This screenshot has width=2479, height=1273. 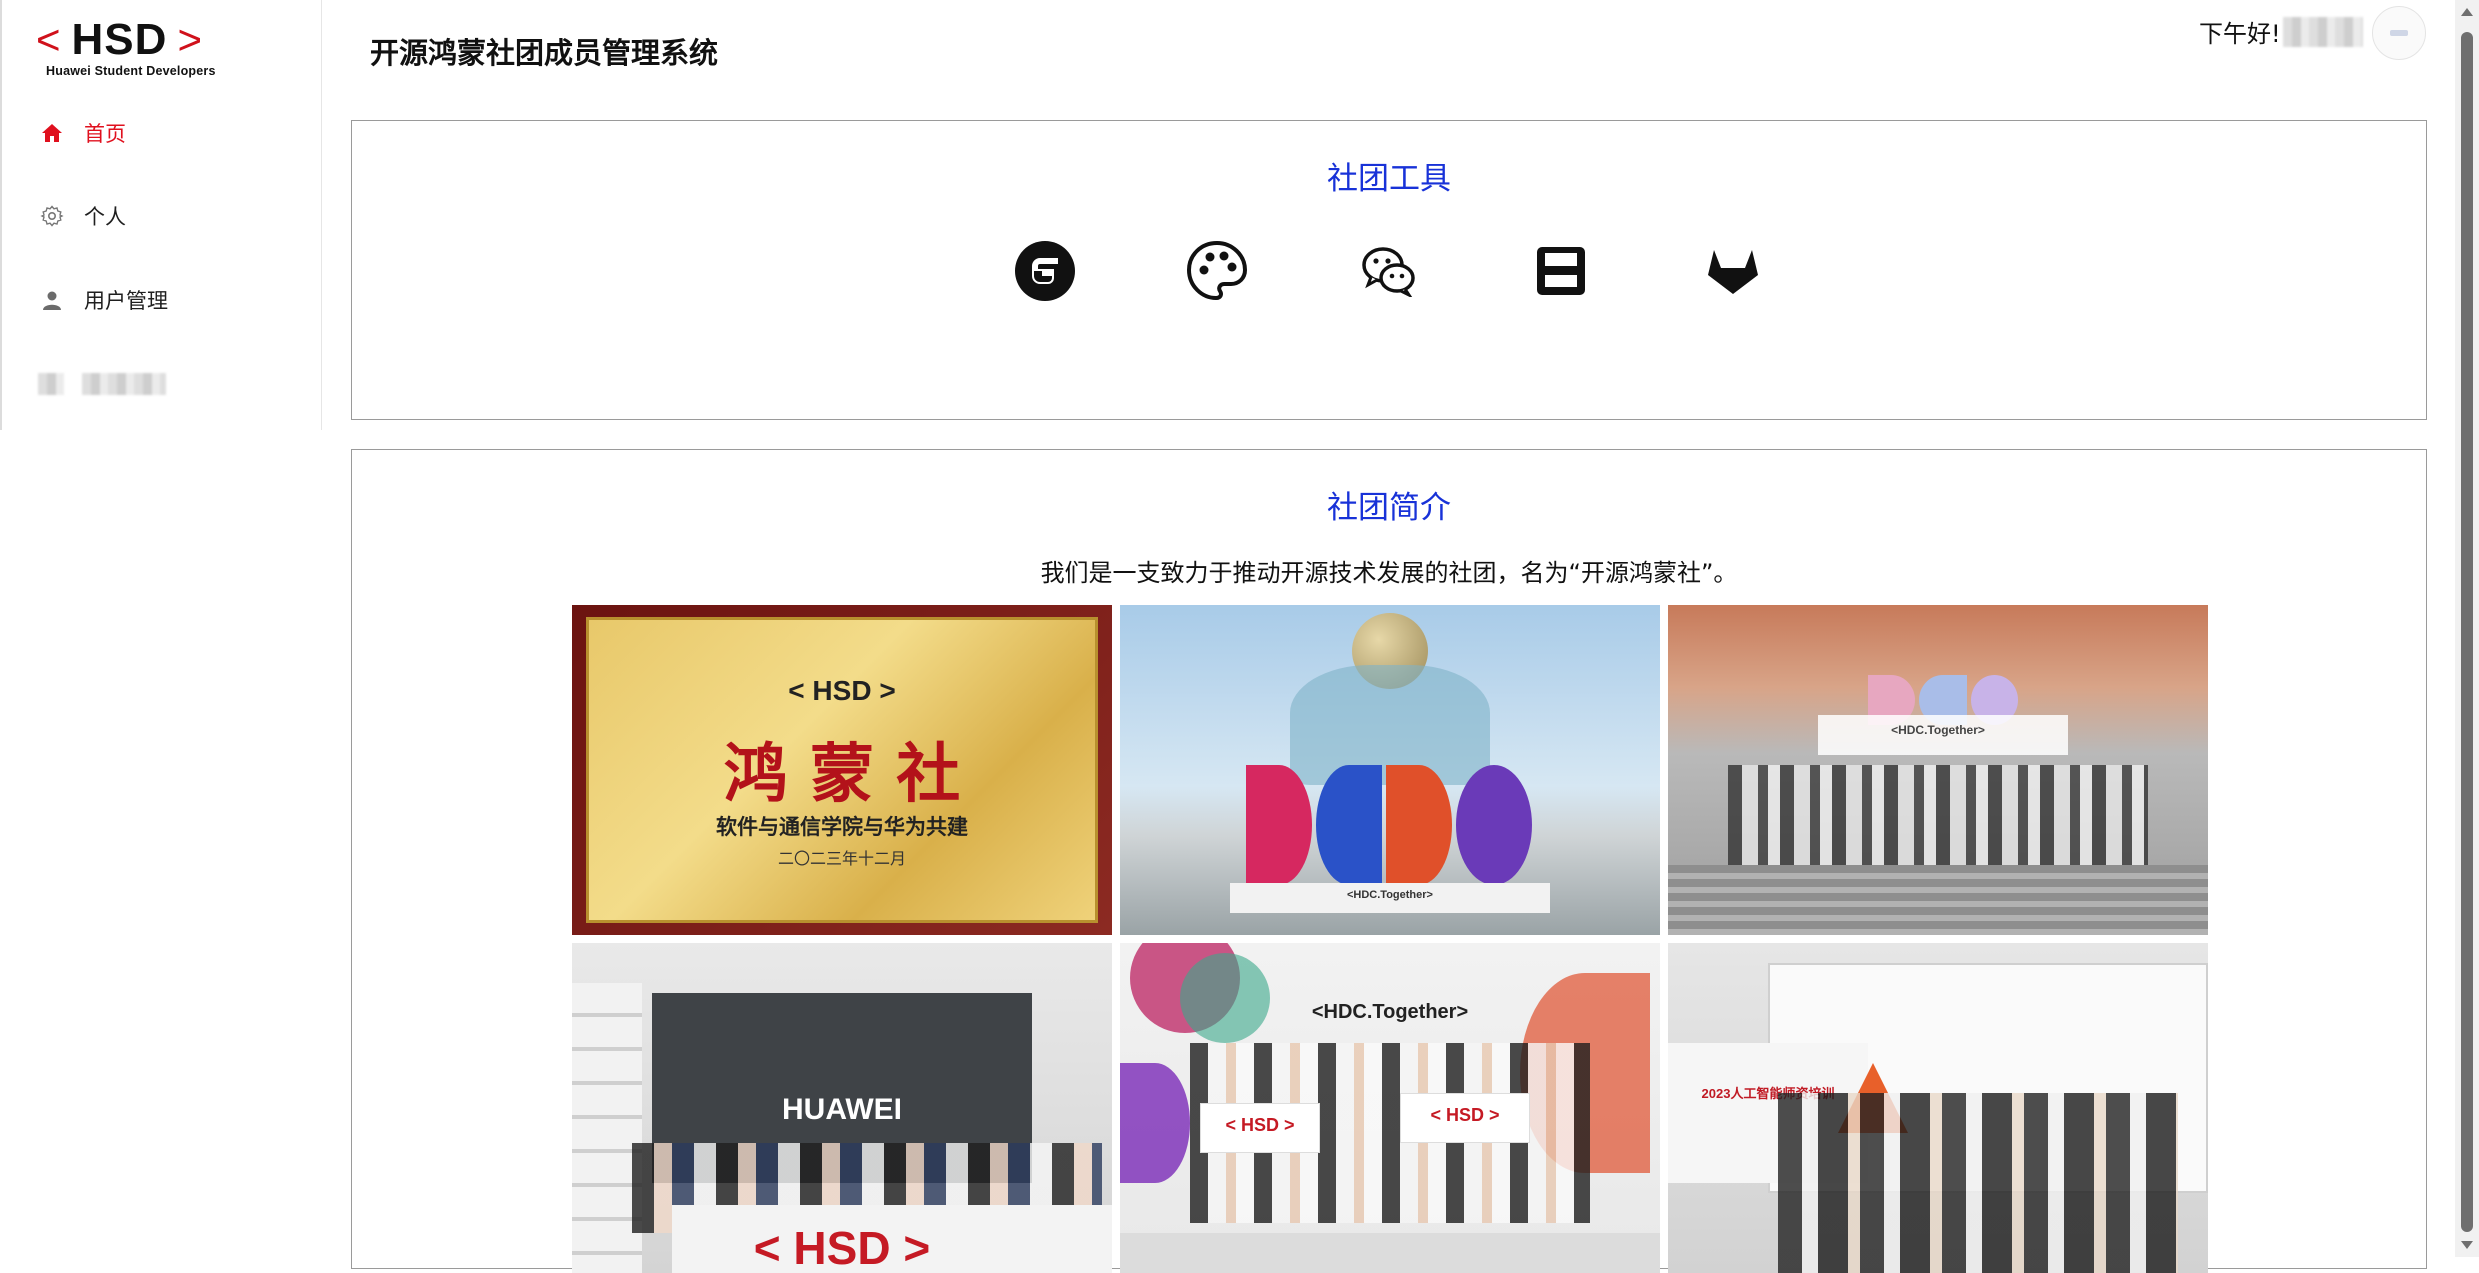 I want to click on sidebar-item-user-management: 用户管理, so click(x=103, y=300).